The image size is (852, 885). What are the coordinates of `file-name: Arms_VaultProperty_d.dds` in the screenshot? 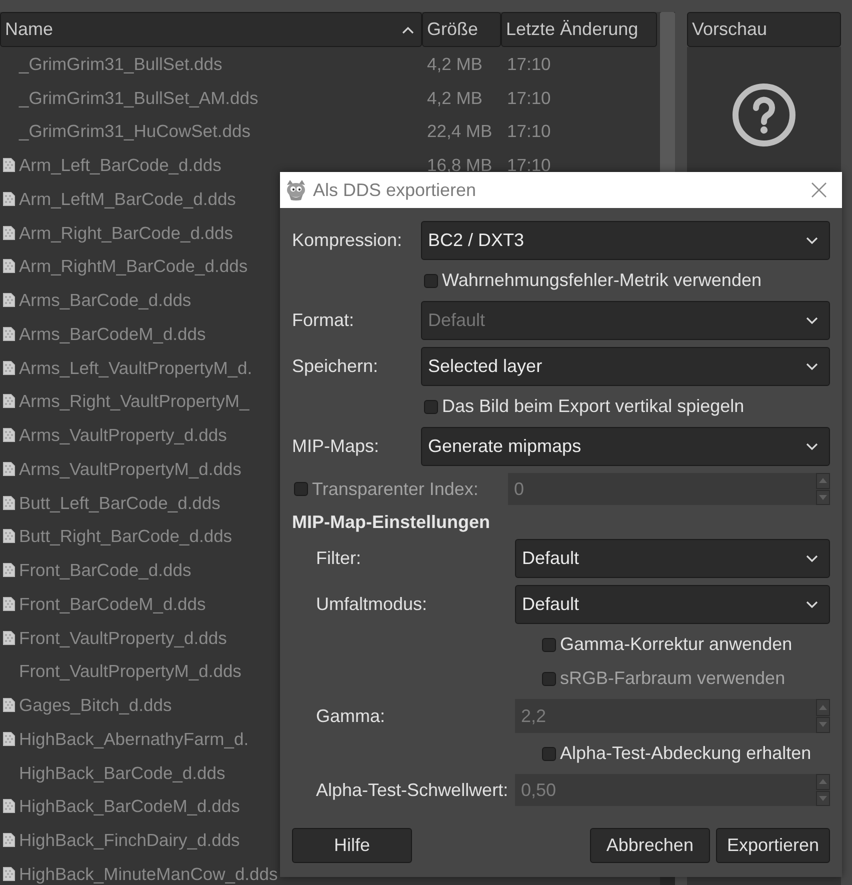 It's located at (123, 435).